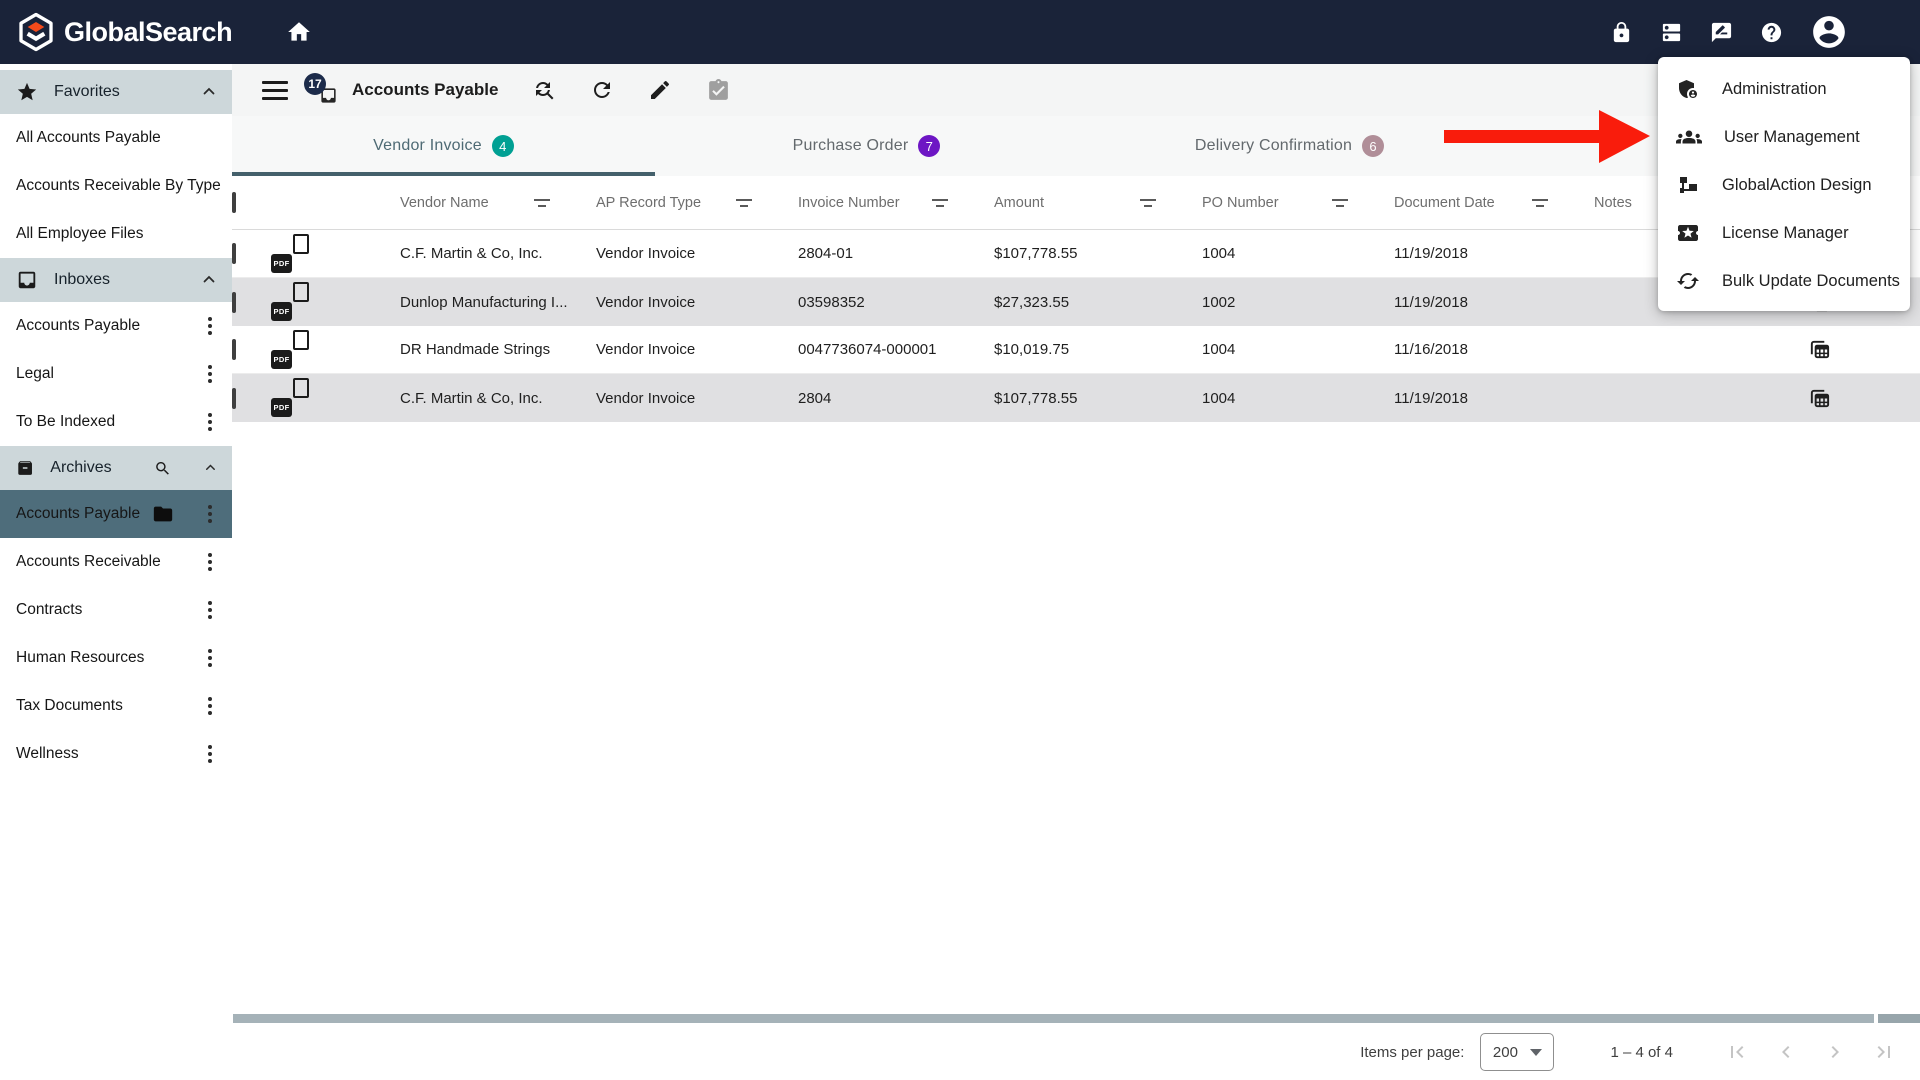 The image size is (1920, 1080). Describe the element at coordinates (1721, 32) in the screenshot. I see `feedback-icon` at that location.